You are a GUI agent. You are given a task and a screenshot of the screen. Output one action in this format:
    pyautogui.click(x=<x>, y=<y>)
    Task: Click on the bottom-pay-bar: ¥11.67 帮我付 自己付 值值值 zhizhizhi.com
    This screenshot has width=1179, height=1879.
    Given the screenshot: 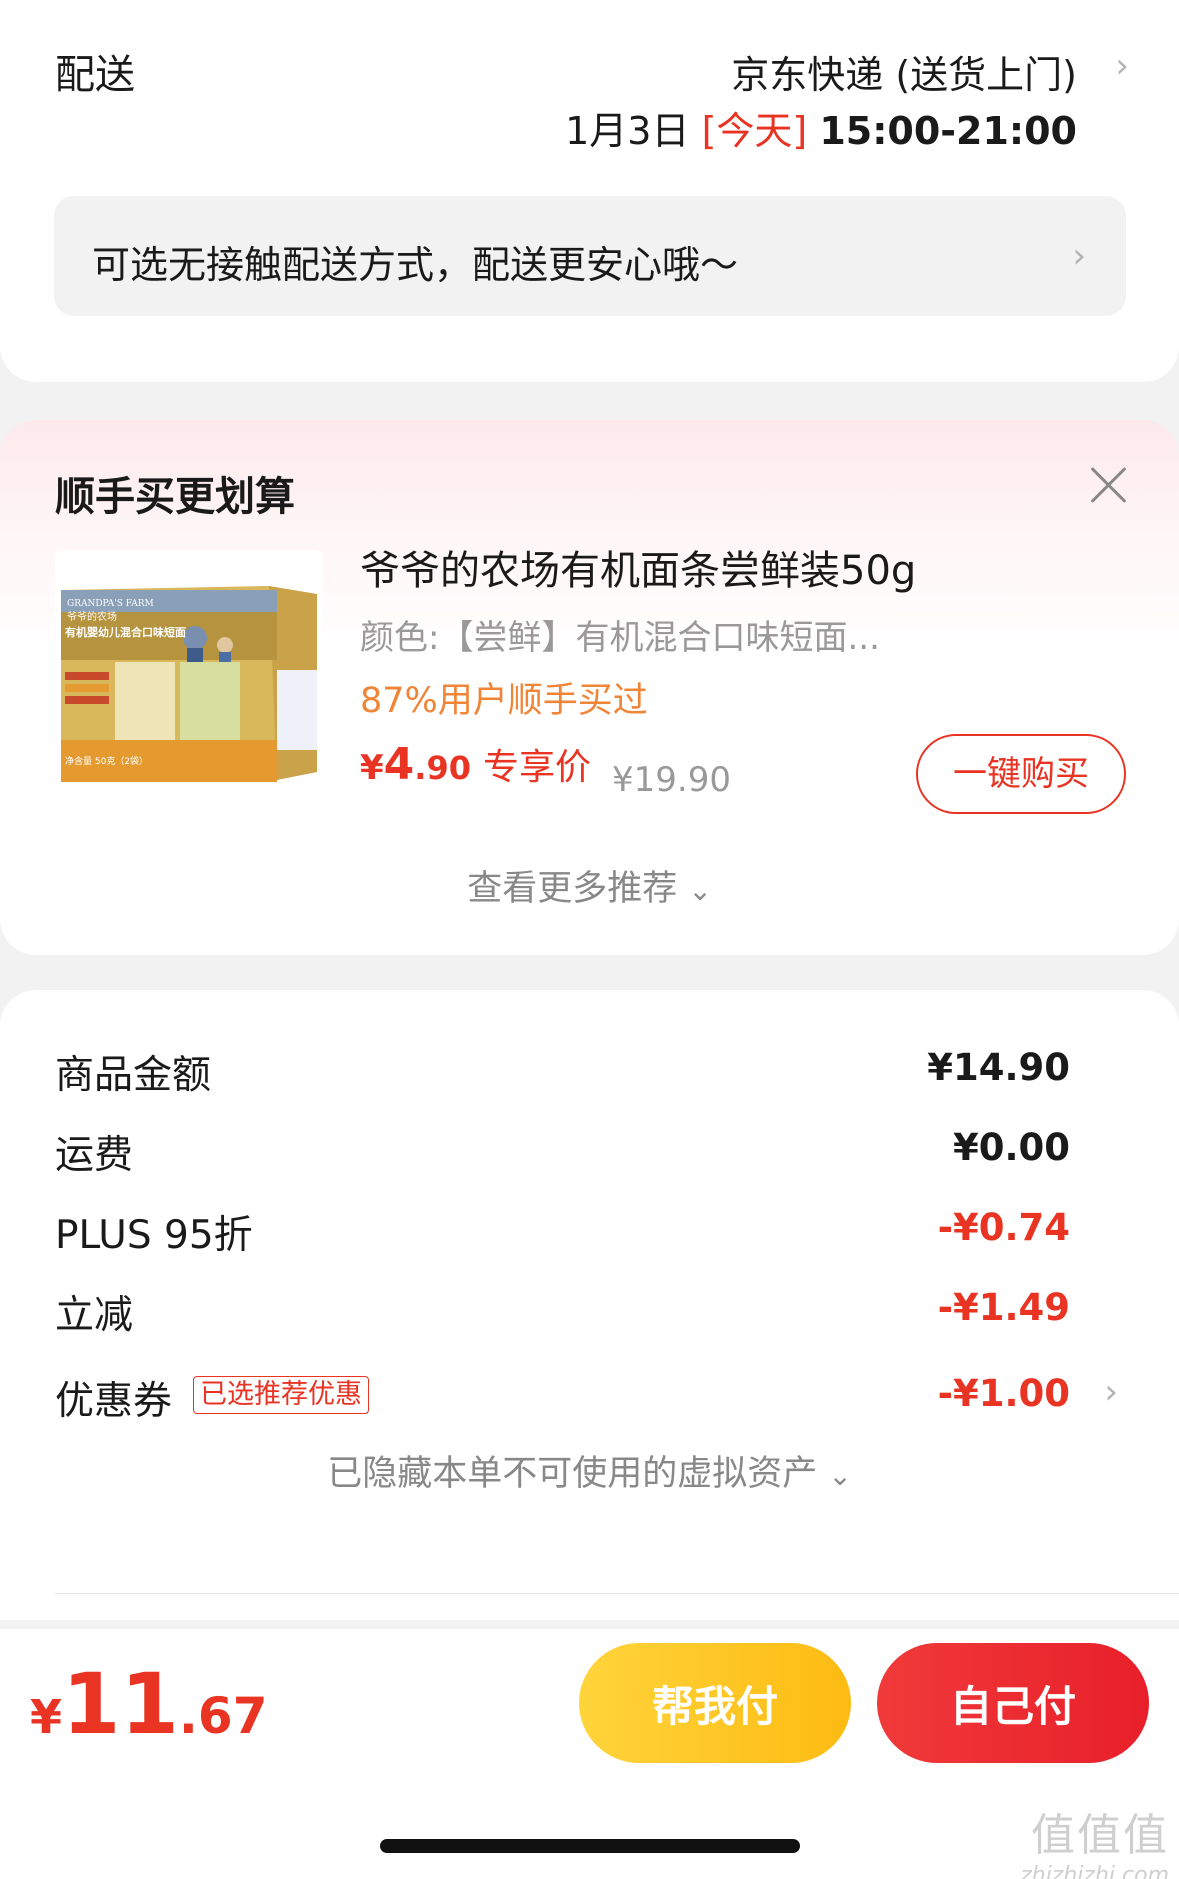 What is the action you would take?
    pyautogui.click(x=589, y=1753)
    